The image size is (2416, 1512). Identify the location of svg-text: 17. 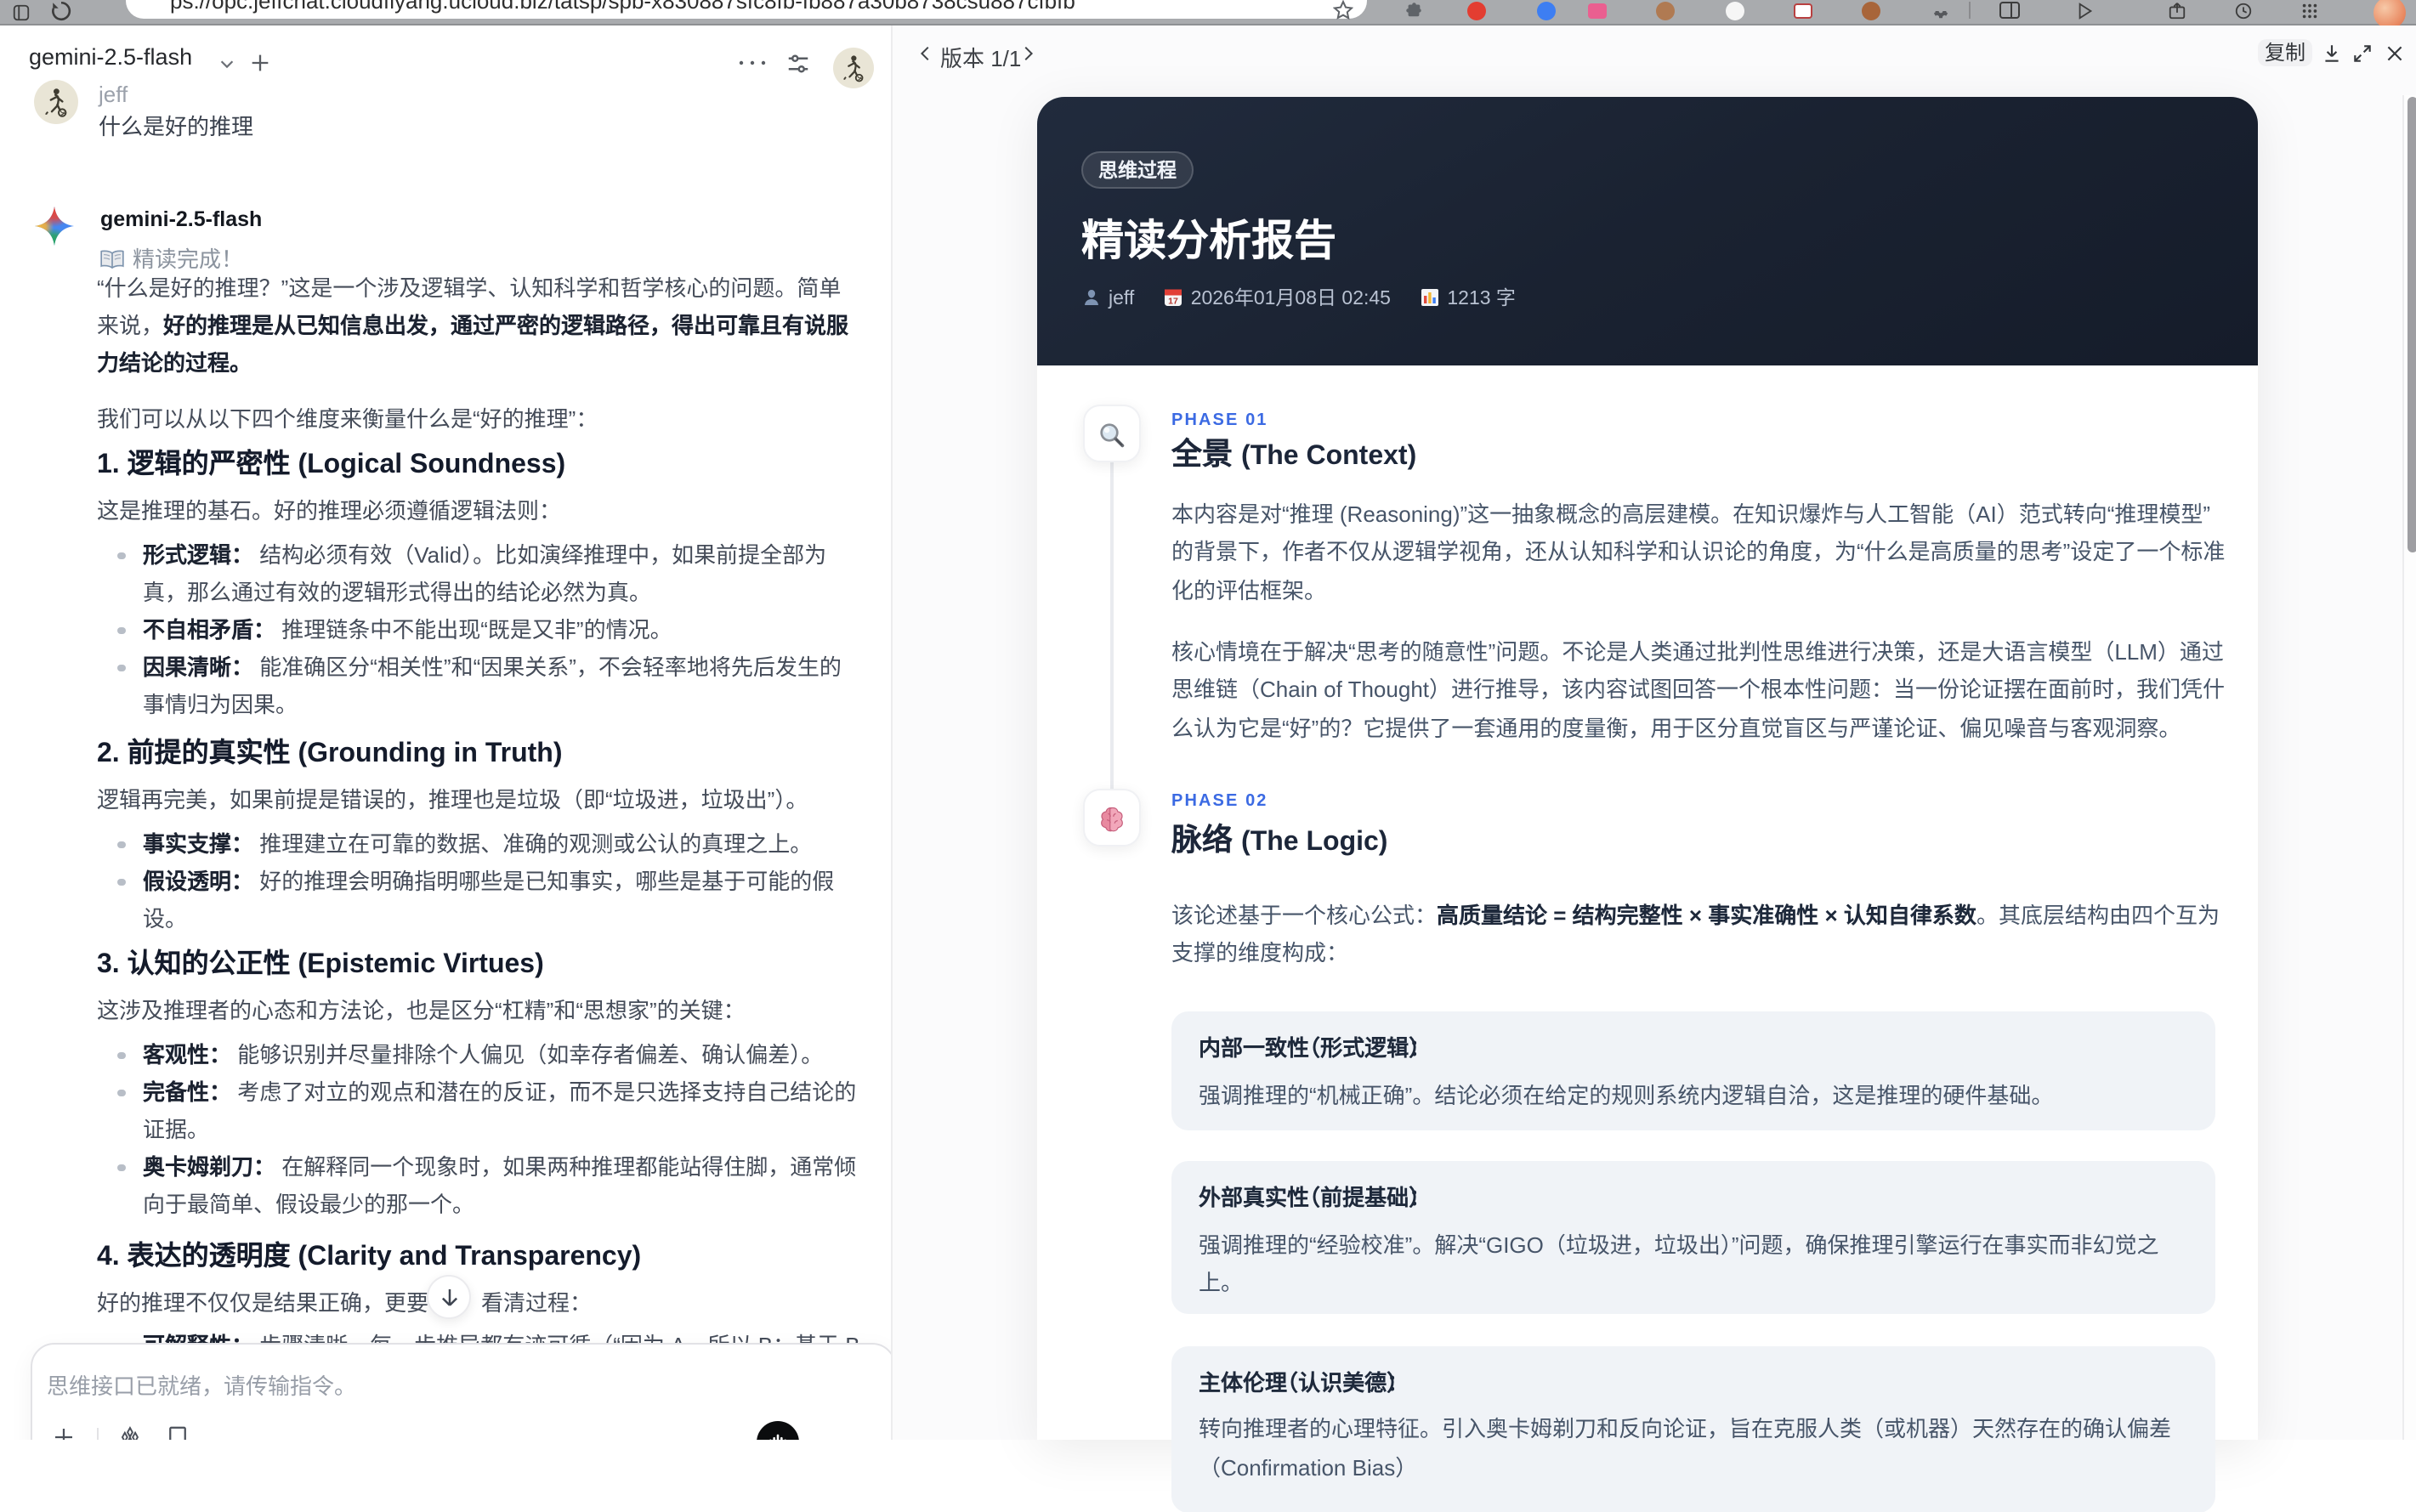
(1174, 301).